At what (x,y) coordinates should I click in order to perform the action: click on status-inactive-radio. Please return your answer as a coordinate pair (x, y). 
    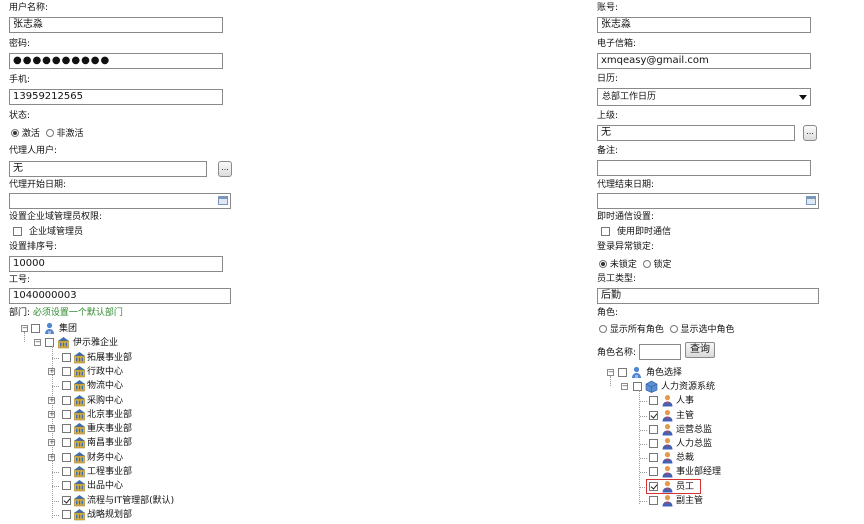
    Looking at the image, I should click on (49, 133).